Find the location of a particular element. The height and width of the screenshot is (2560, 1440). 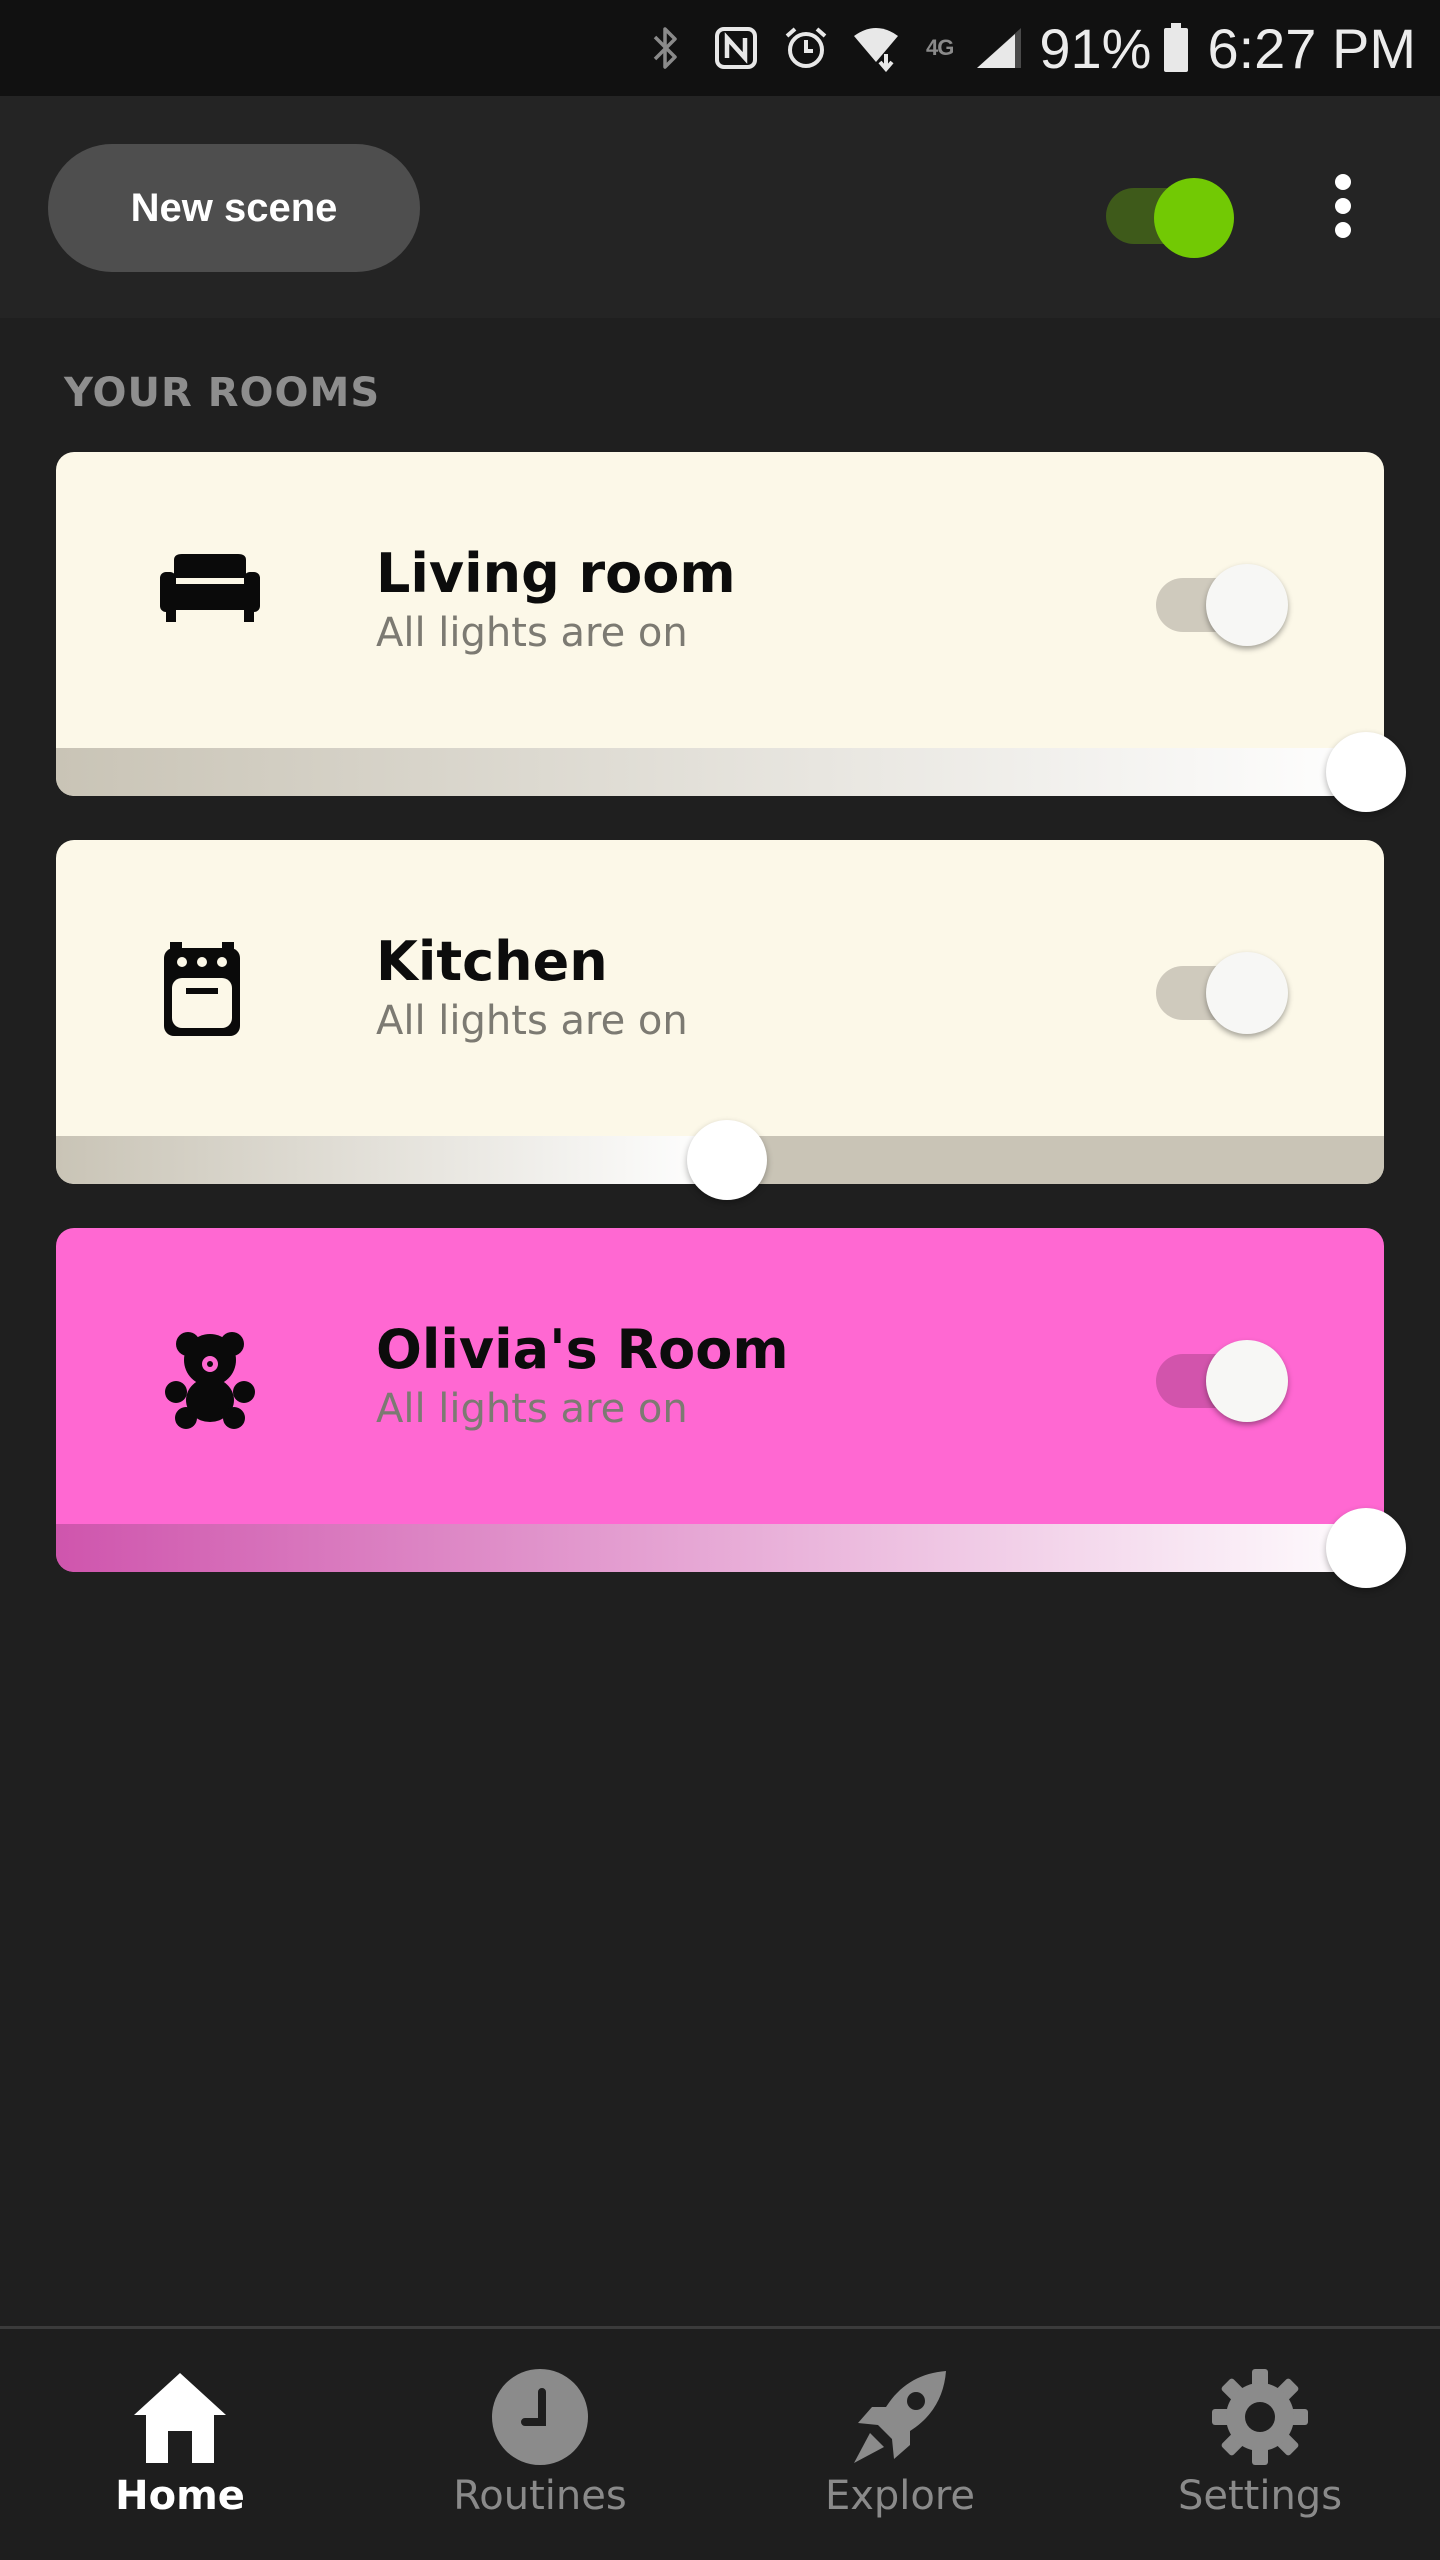

bottom-navigation: Home Routines Explore Settings is located at coordinates (720, 2443).